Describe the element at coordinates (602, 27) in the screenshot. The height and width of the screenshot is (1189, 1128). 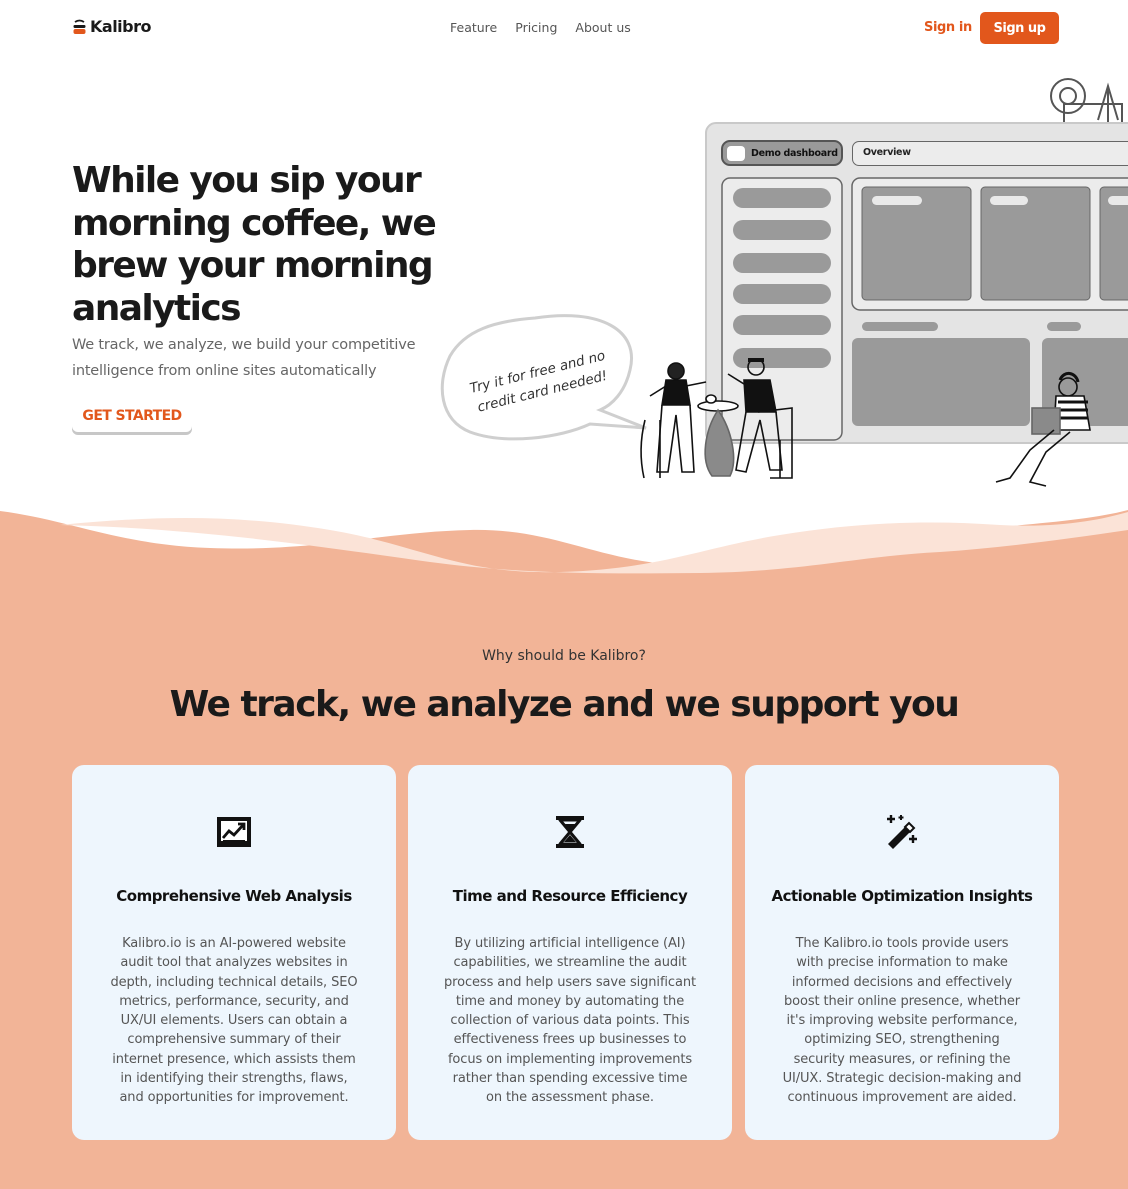
I see `nav-link-about-us: About us` at that location.